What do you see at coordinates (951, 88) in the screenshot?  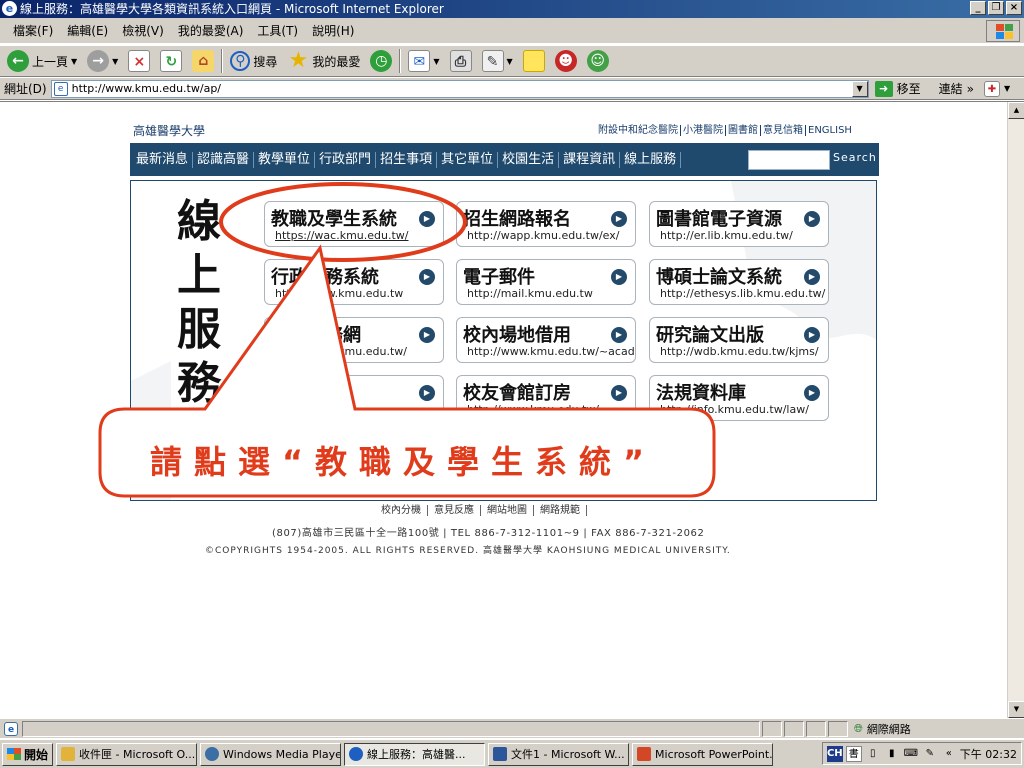 I see `links-button: 連結` at bounding box center [951, 88].